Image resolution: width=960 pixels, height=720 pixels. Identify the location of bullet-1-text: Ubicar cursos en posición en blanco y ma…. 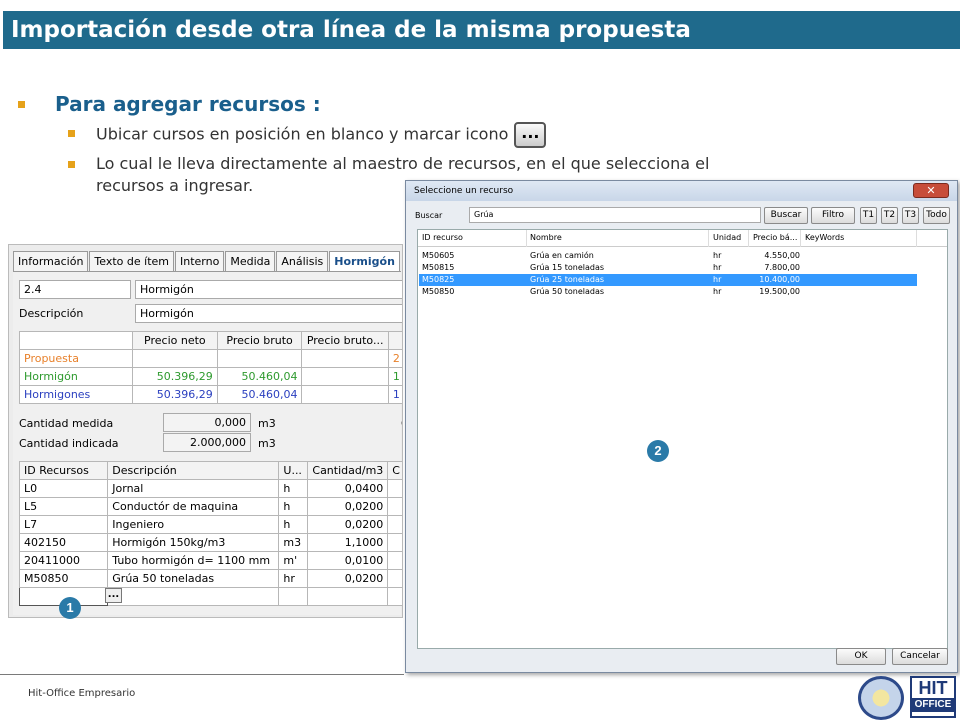
(302, 134).